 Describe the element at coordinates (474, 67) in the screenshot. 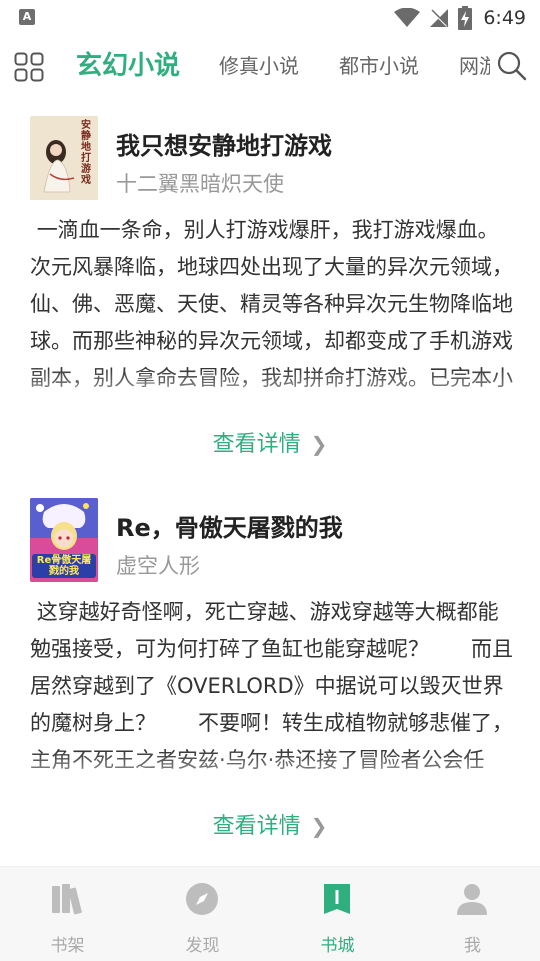

I see `tab-wangyou: 网游小说` at that location.